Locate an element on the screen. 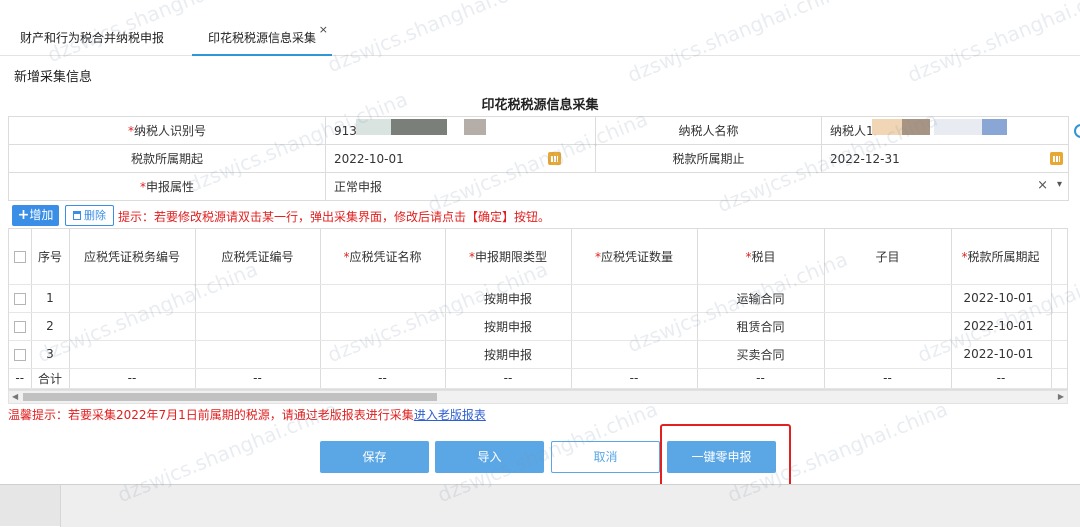  col-header: *应税凭证数量 is located at coordinates (634, 257).